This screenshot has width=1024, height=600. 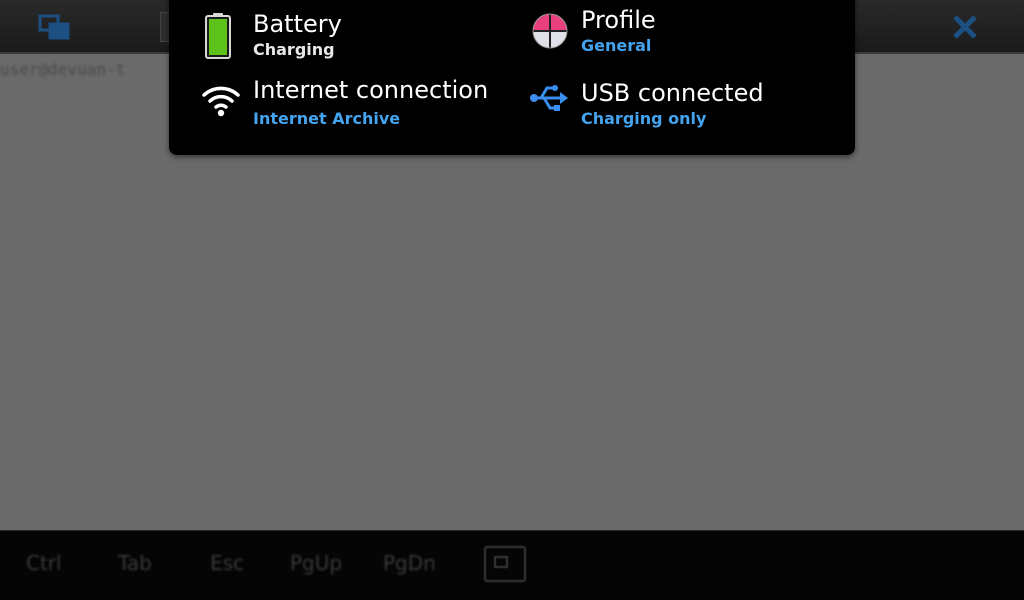 What do you see at coordinates (44, 563) in the screenshot?
I see `key-ctrl: Ctrl` at bounding box center [44, 563].